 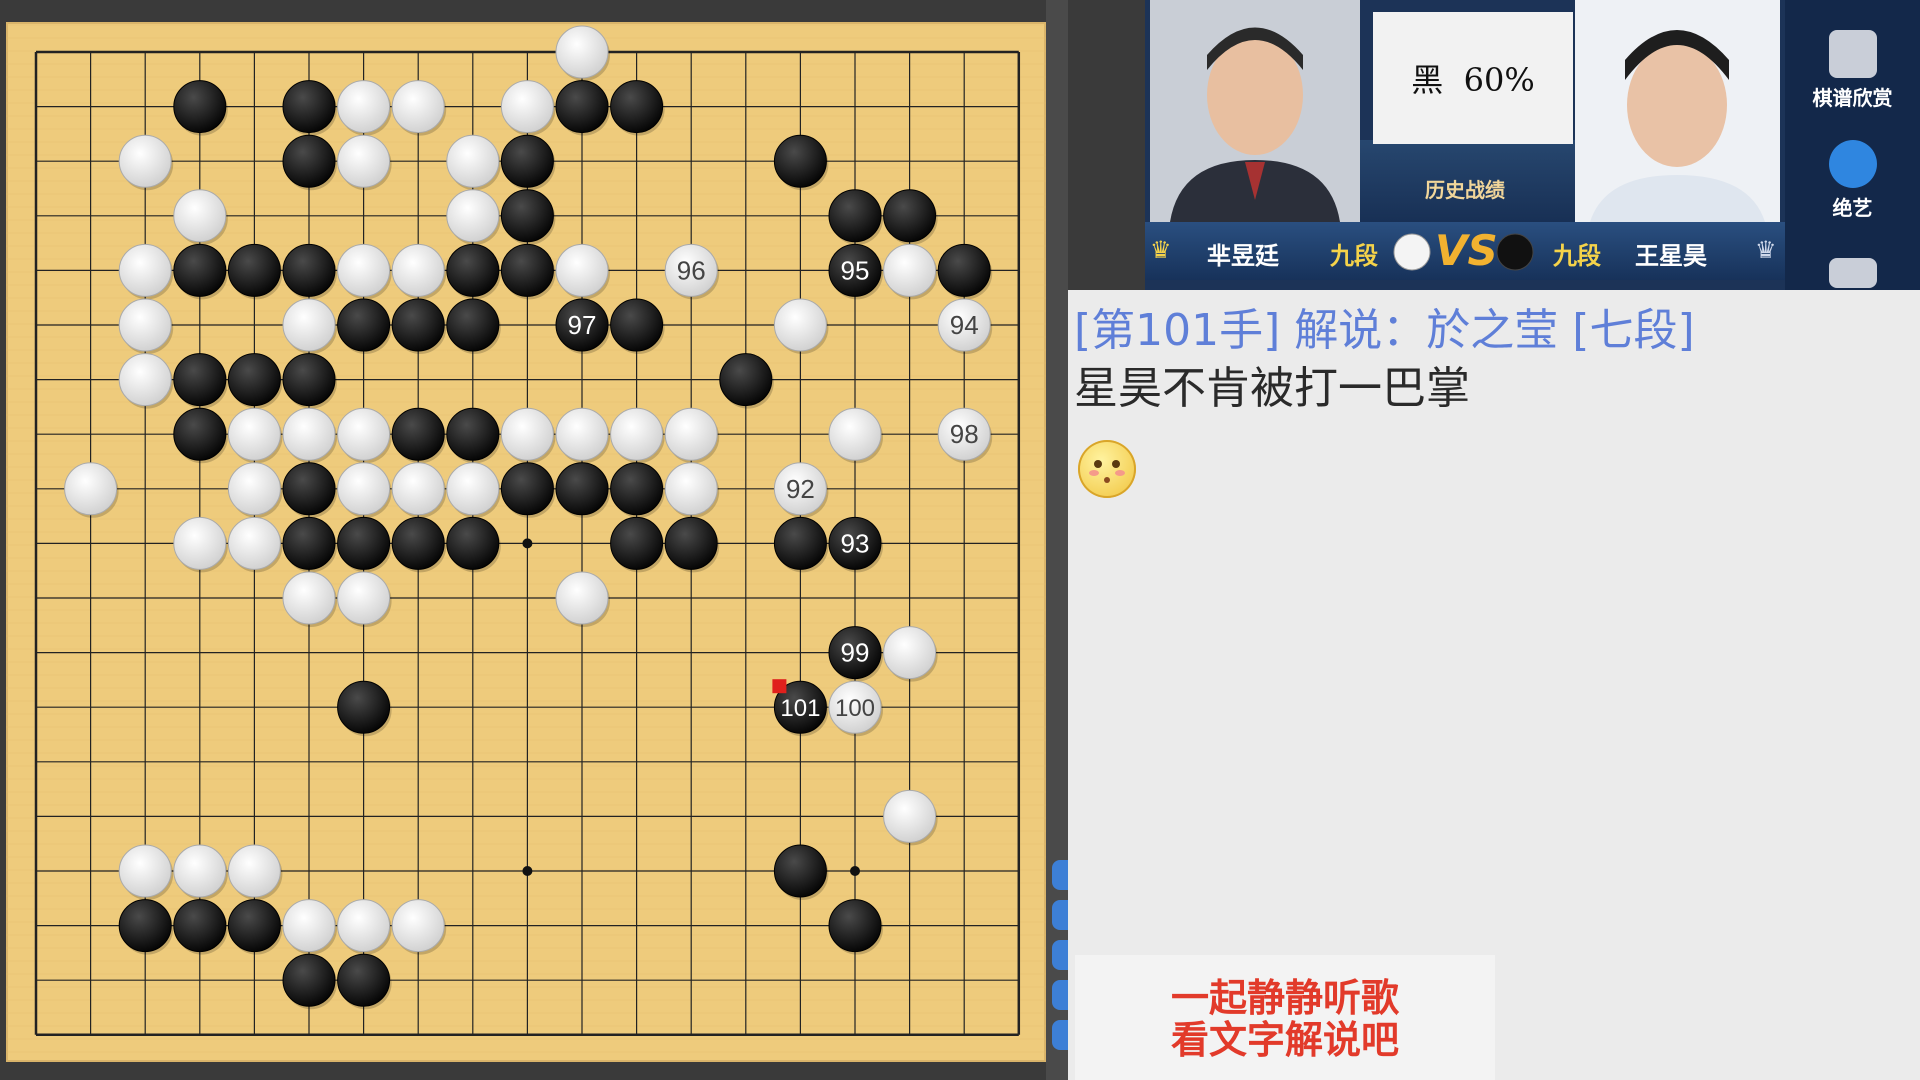 I want to click on winrate-text: 黑 60%, so click(x=1473, y=80).